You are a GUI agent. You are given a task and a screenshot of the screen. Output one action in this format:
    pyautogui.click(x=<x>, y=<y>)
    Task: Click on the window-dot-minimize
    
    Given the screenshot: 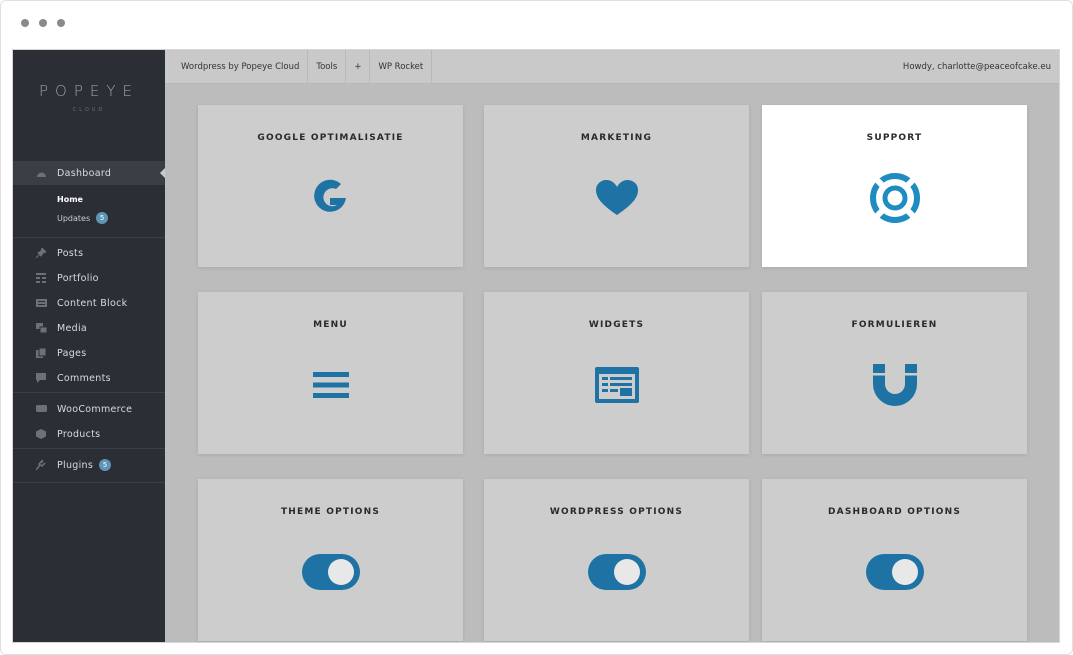 What is the action you would take?
    pyautogui.click(x=43, y=23)
    